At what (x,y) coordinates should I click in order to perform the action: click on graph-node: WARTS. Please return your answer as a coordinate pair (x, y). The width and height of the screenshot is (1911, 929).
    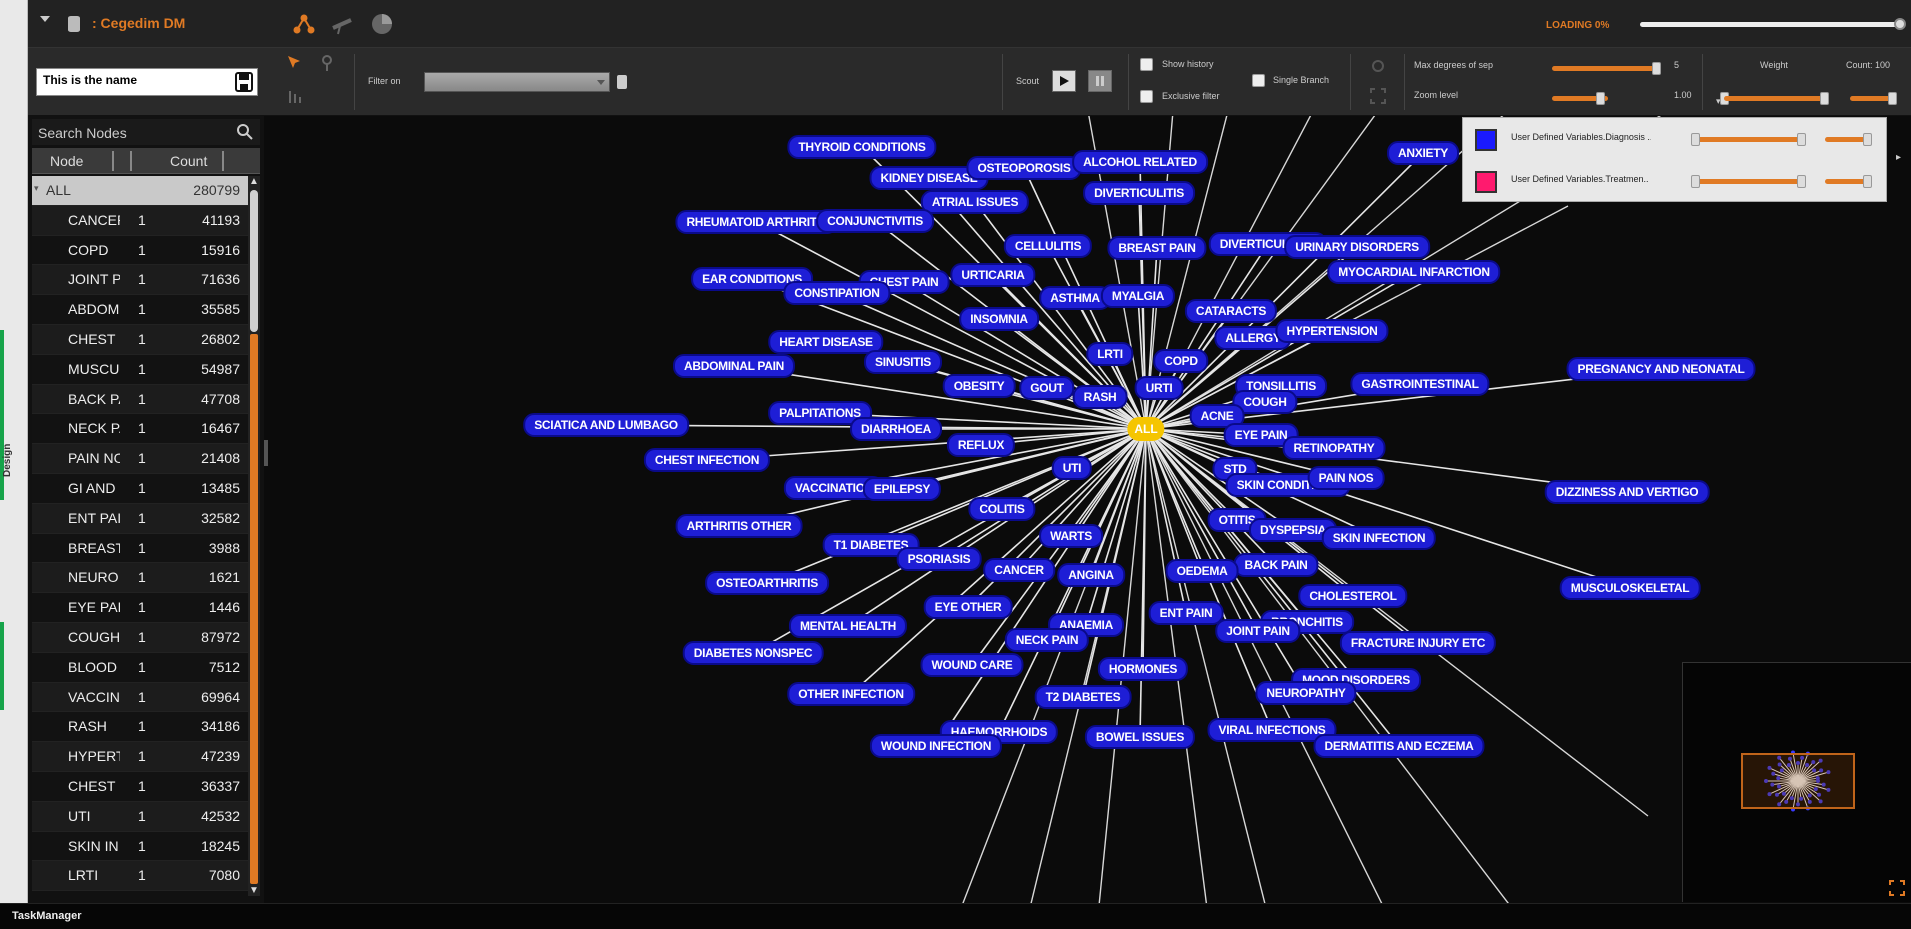
    Looking at the image, I should click on (1071, 536).